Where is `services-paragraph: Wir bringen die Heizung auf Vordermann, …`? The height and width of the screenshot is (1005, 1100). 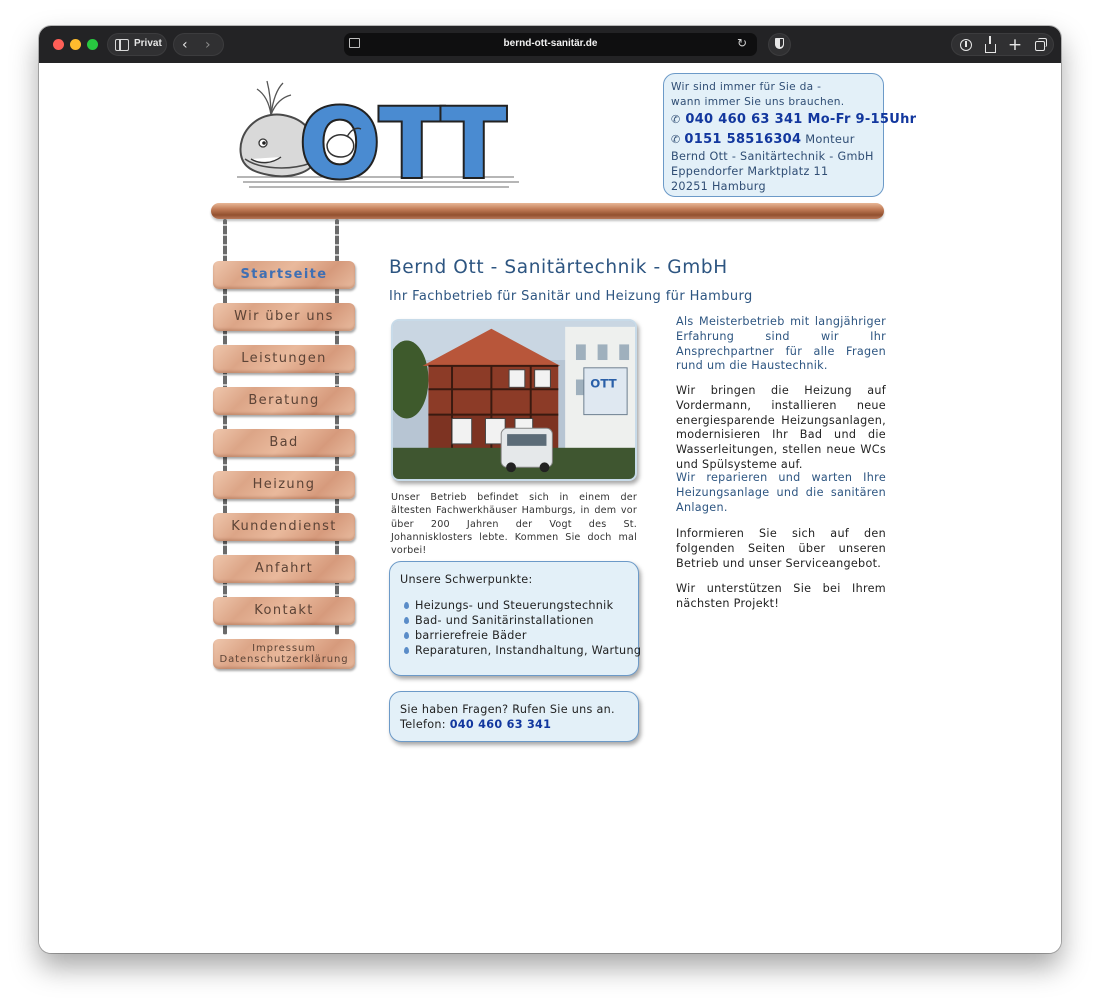 services-paragraph: Wir bringen die Heizung auf Vordermann, … is located at coordinates (781, 427).